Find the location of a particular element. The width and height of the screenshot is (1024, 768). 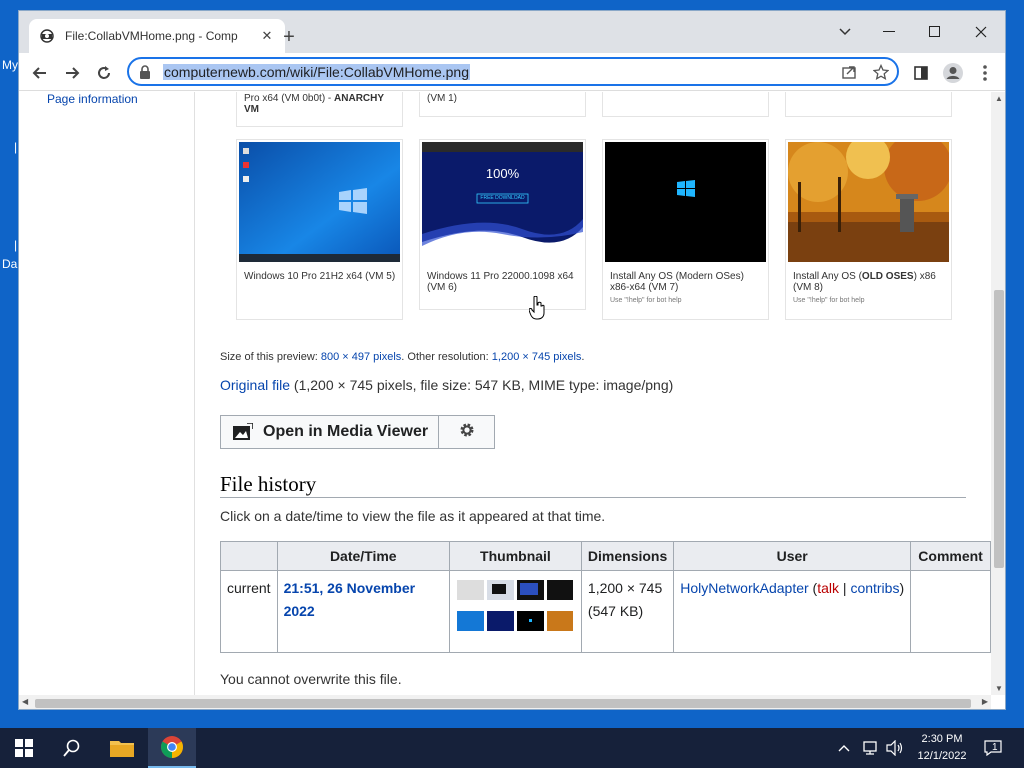

gallery-caption: Windows 11 Pro 22000.1098 x64 (VM 6) is located at coordinates (500, 282).